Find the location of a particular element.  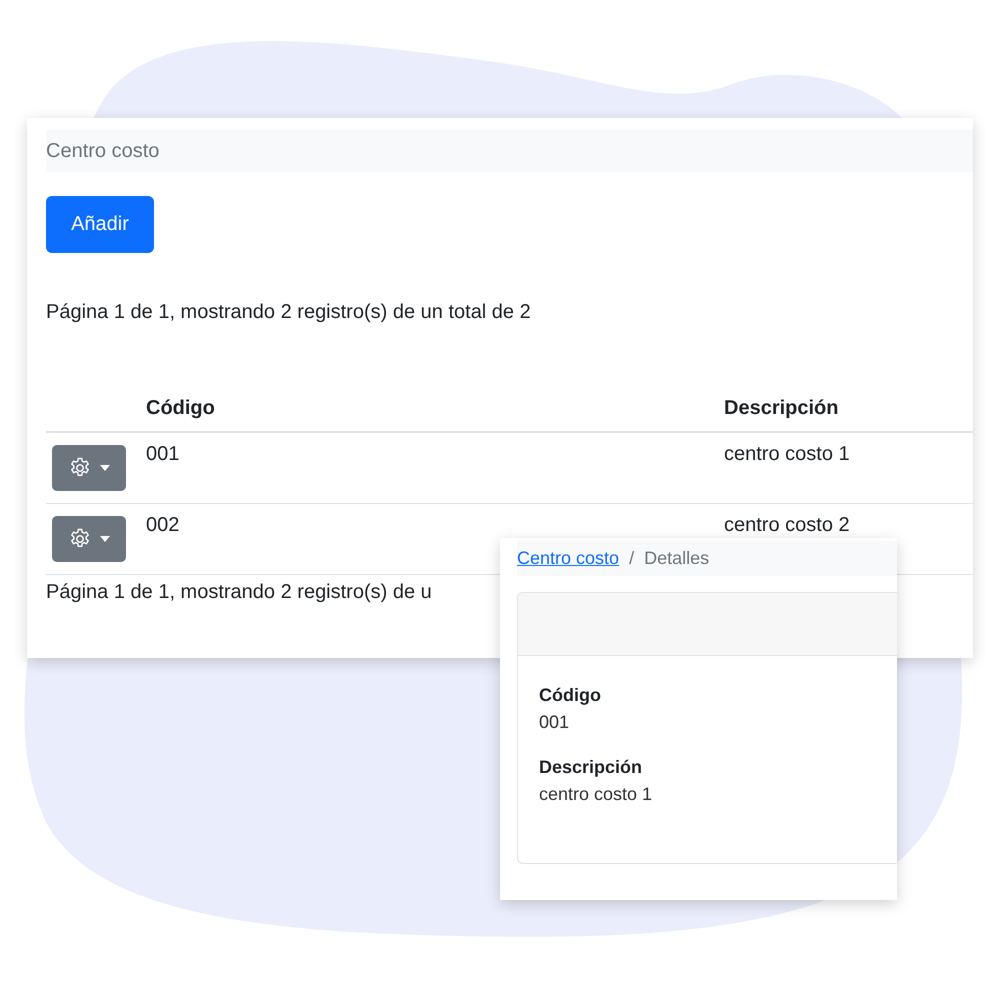

field-value: centro costo 1 is located at coordinates (596, 794).